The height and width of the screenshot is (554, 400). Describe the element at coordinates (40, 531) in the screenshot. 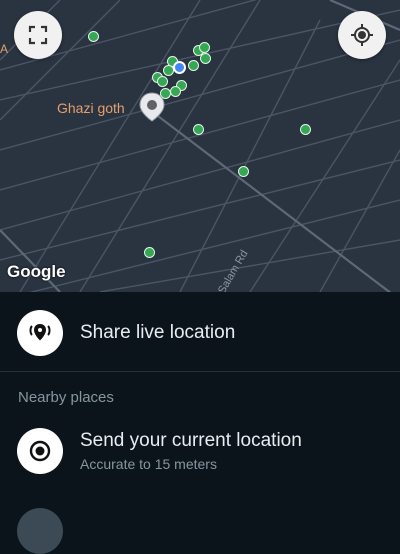

I see `next-list-item-partial` at that location.